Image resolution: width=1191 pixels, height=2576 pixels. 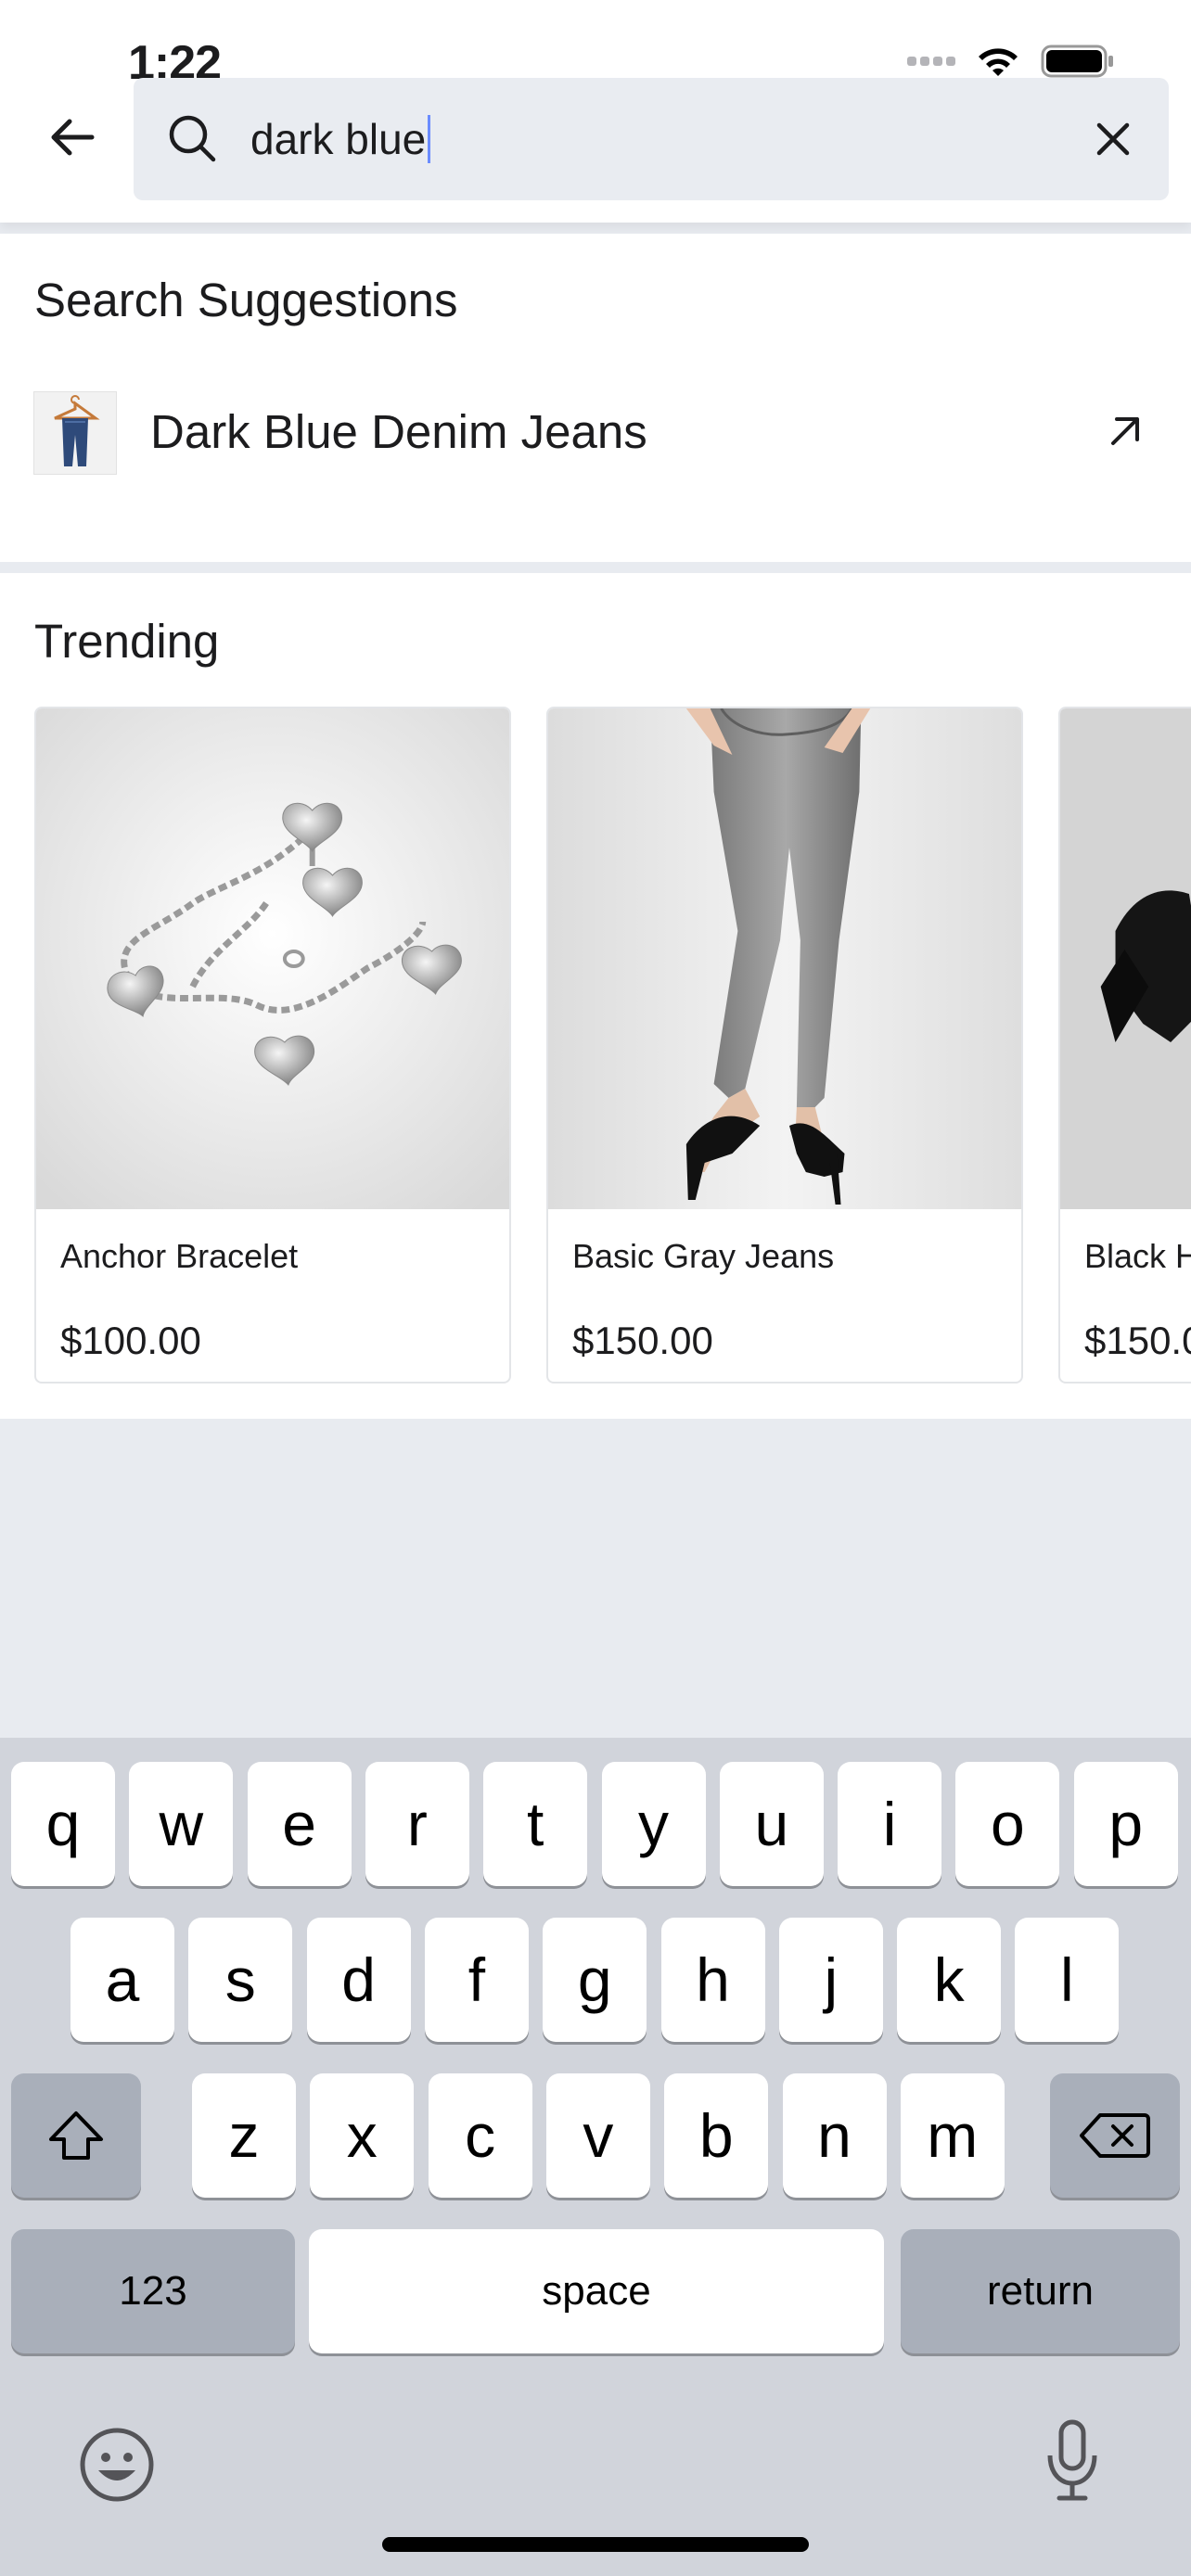 What do you see at coordinates (399, 431) in the screenshot?
I see `suggestion-label: Dark Blue Denim Jeans` at bounding box center [399, 431].